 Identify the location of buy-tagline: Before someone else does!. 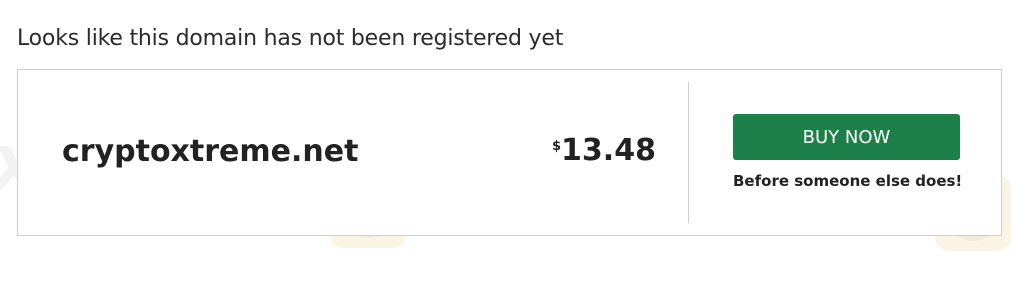
(848, 181).